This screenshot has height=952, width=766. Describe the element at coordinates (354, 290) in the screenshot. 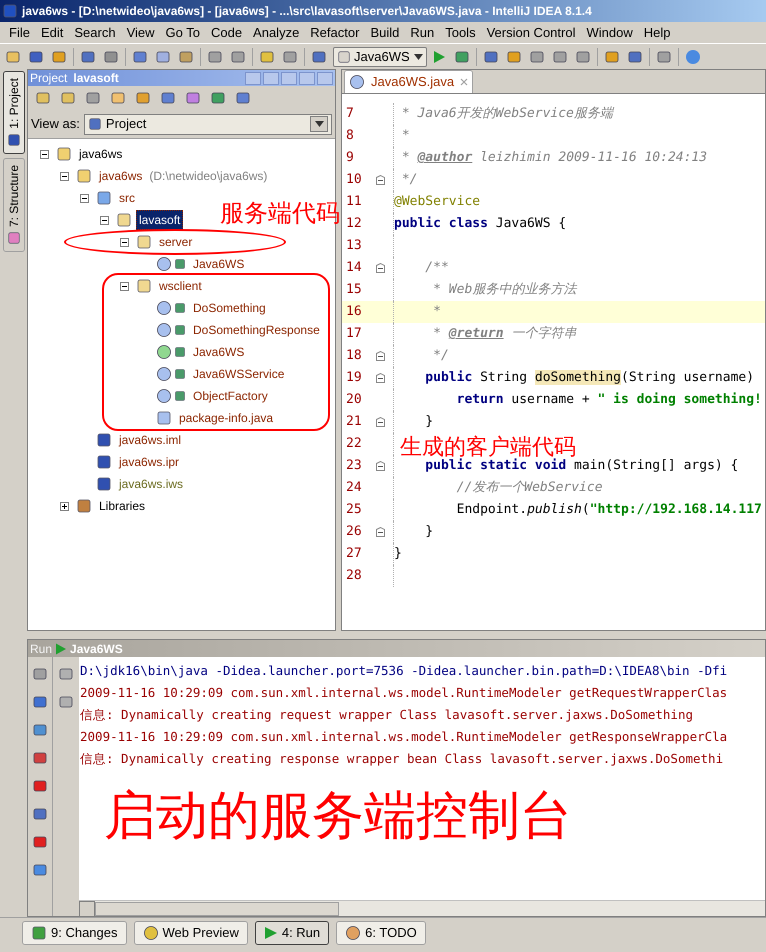

I see `line-number: 15` at that location.